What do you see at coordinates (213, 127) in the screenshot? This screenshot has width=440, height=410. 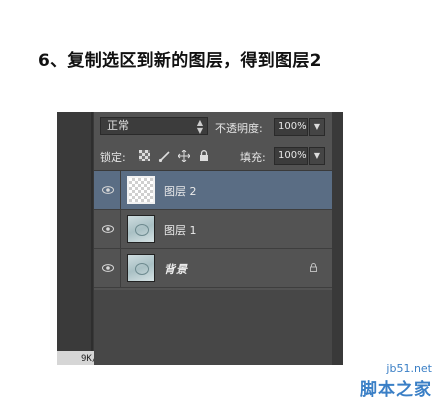 I see `layer-options-row: 正常 ▲ ▼ 不透明度: 100% ▼` at bounding box center [213, 127].